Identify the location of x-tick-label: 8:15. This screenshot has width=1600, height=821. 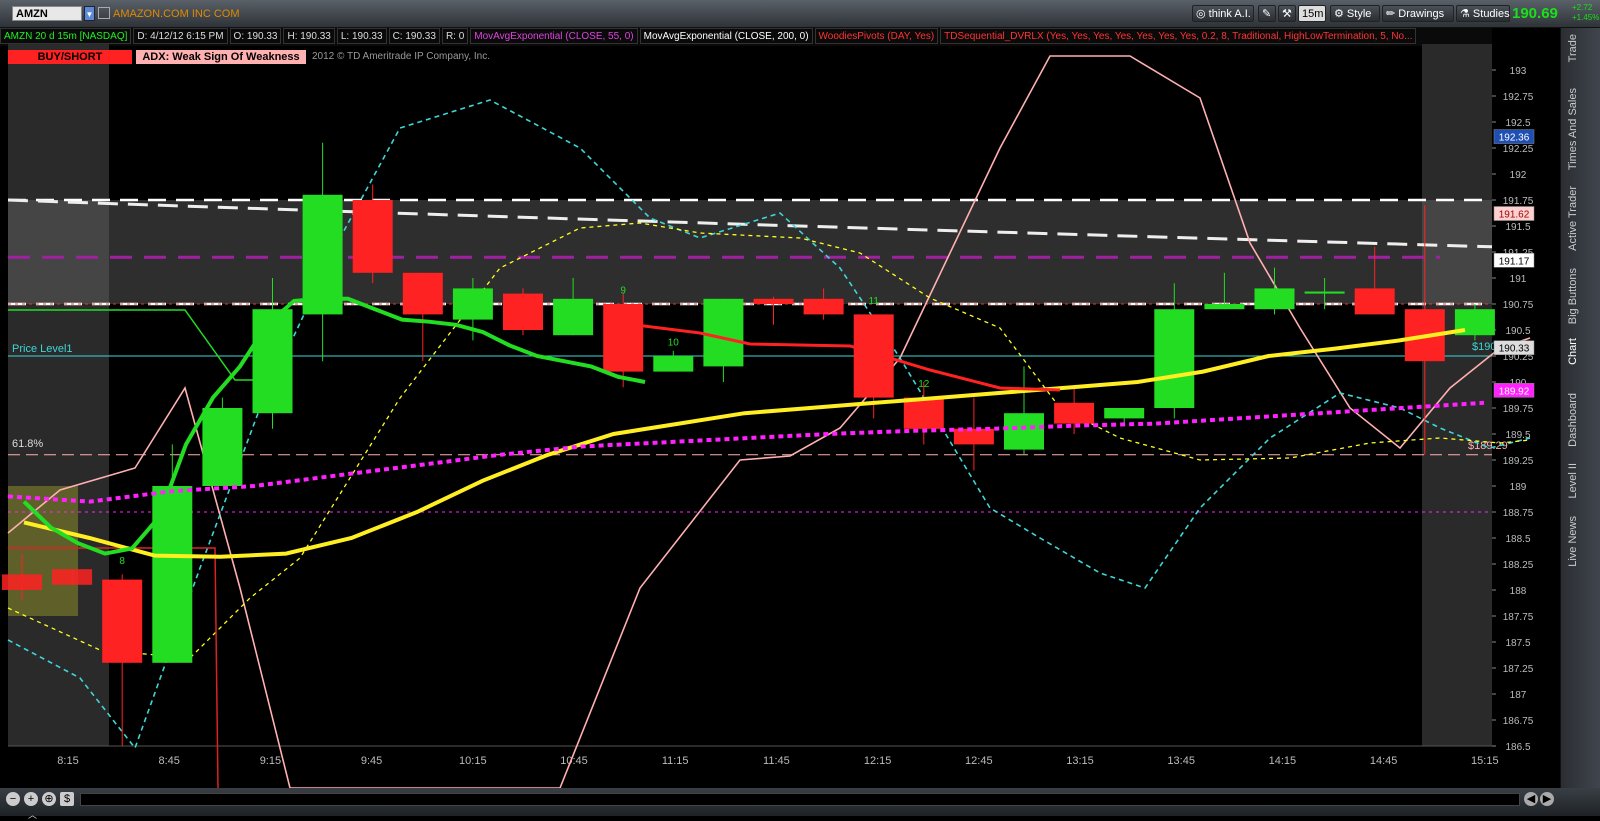
(67, 761).